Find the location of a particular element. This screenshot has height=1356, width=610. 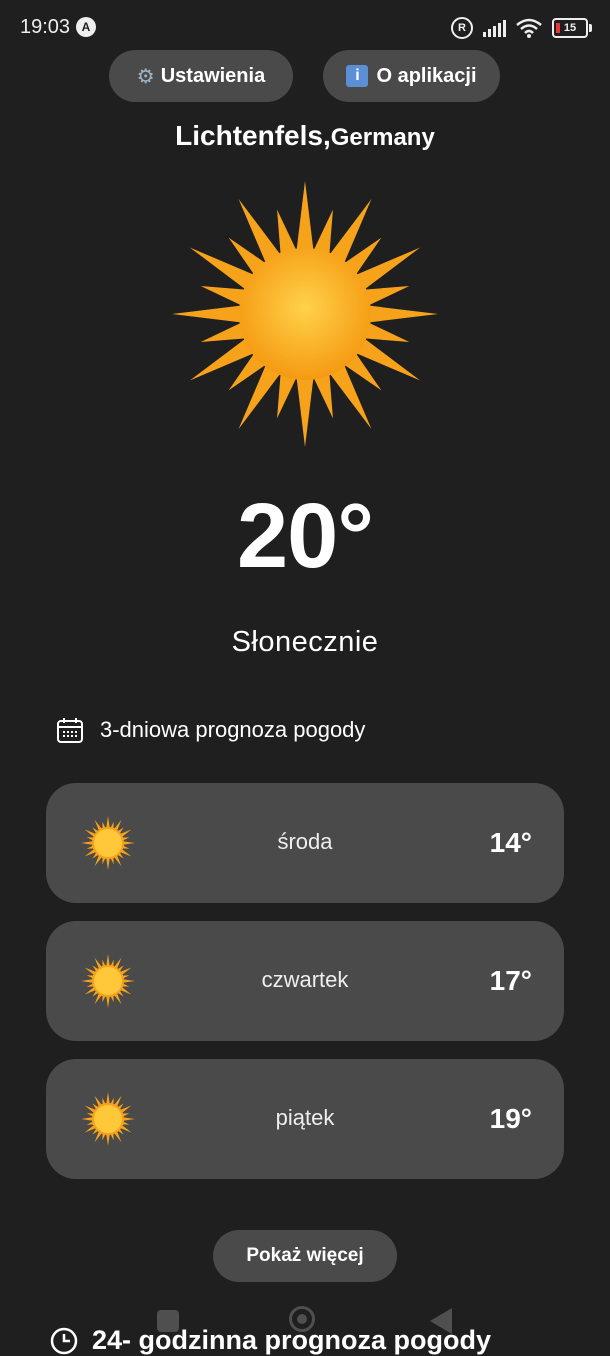

forecast-day-card: środa 14° is located at coordinates (305, 843).